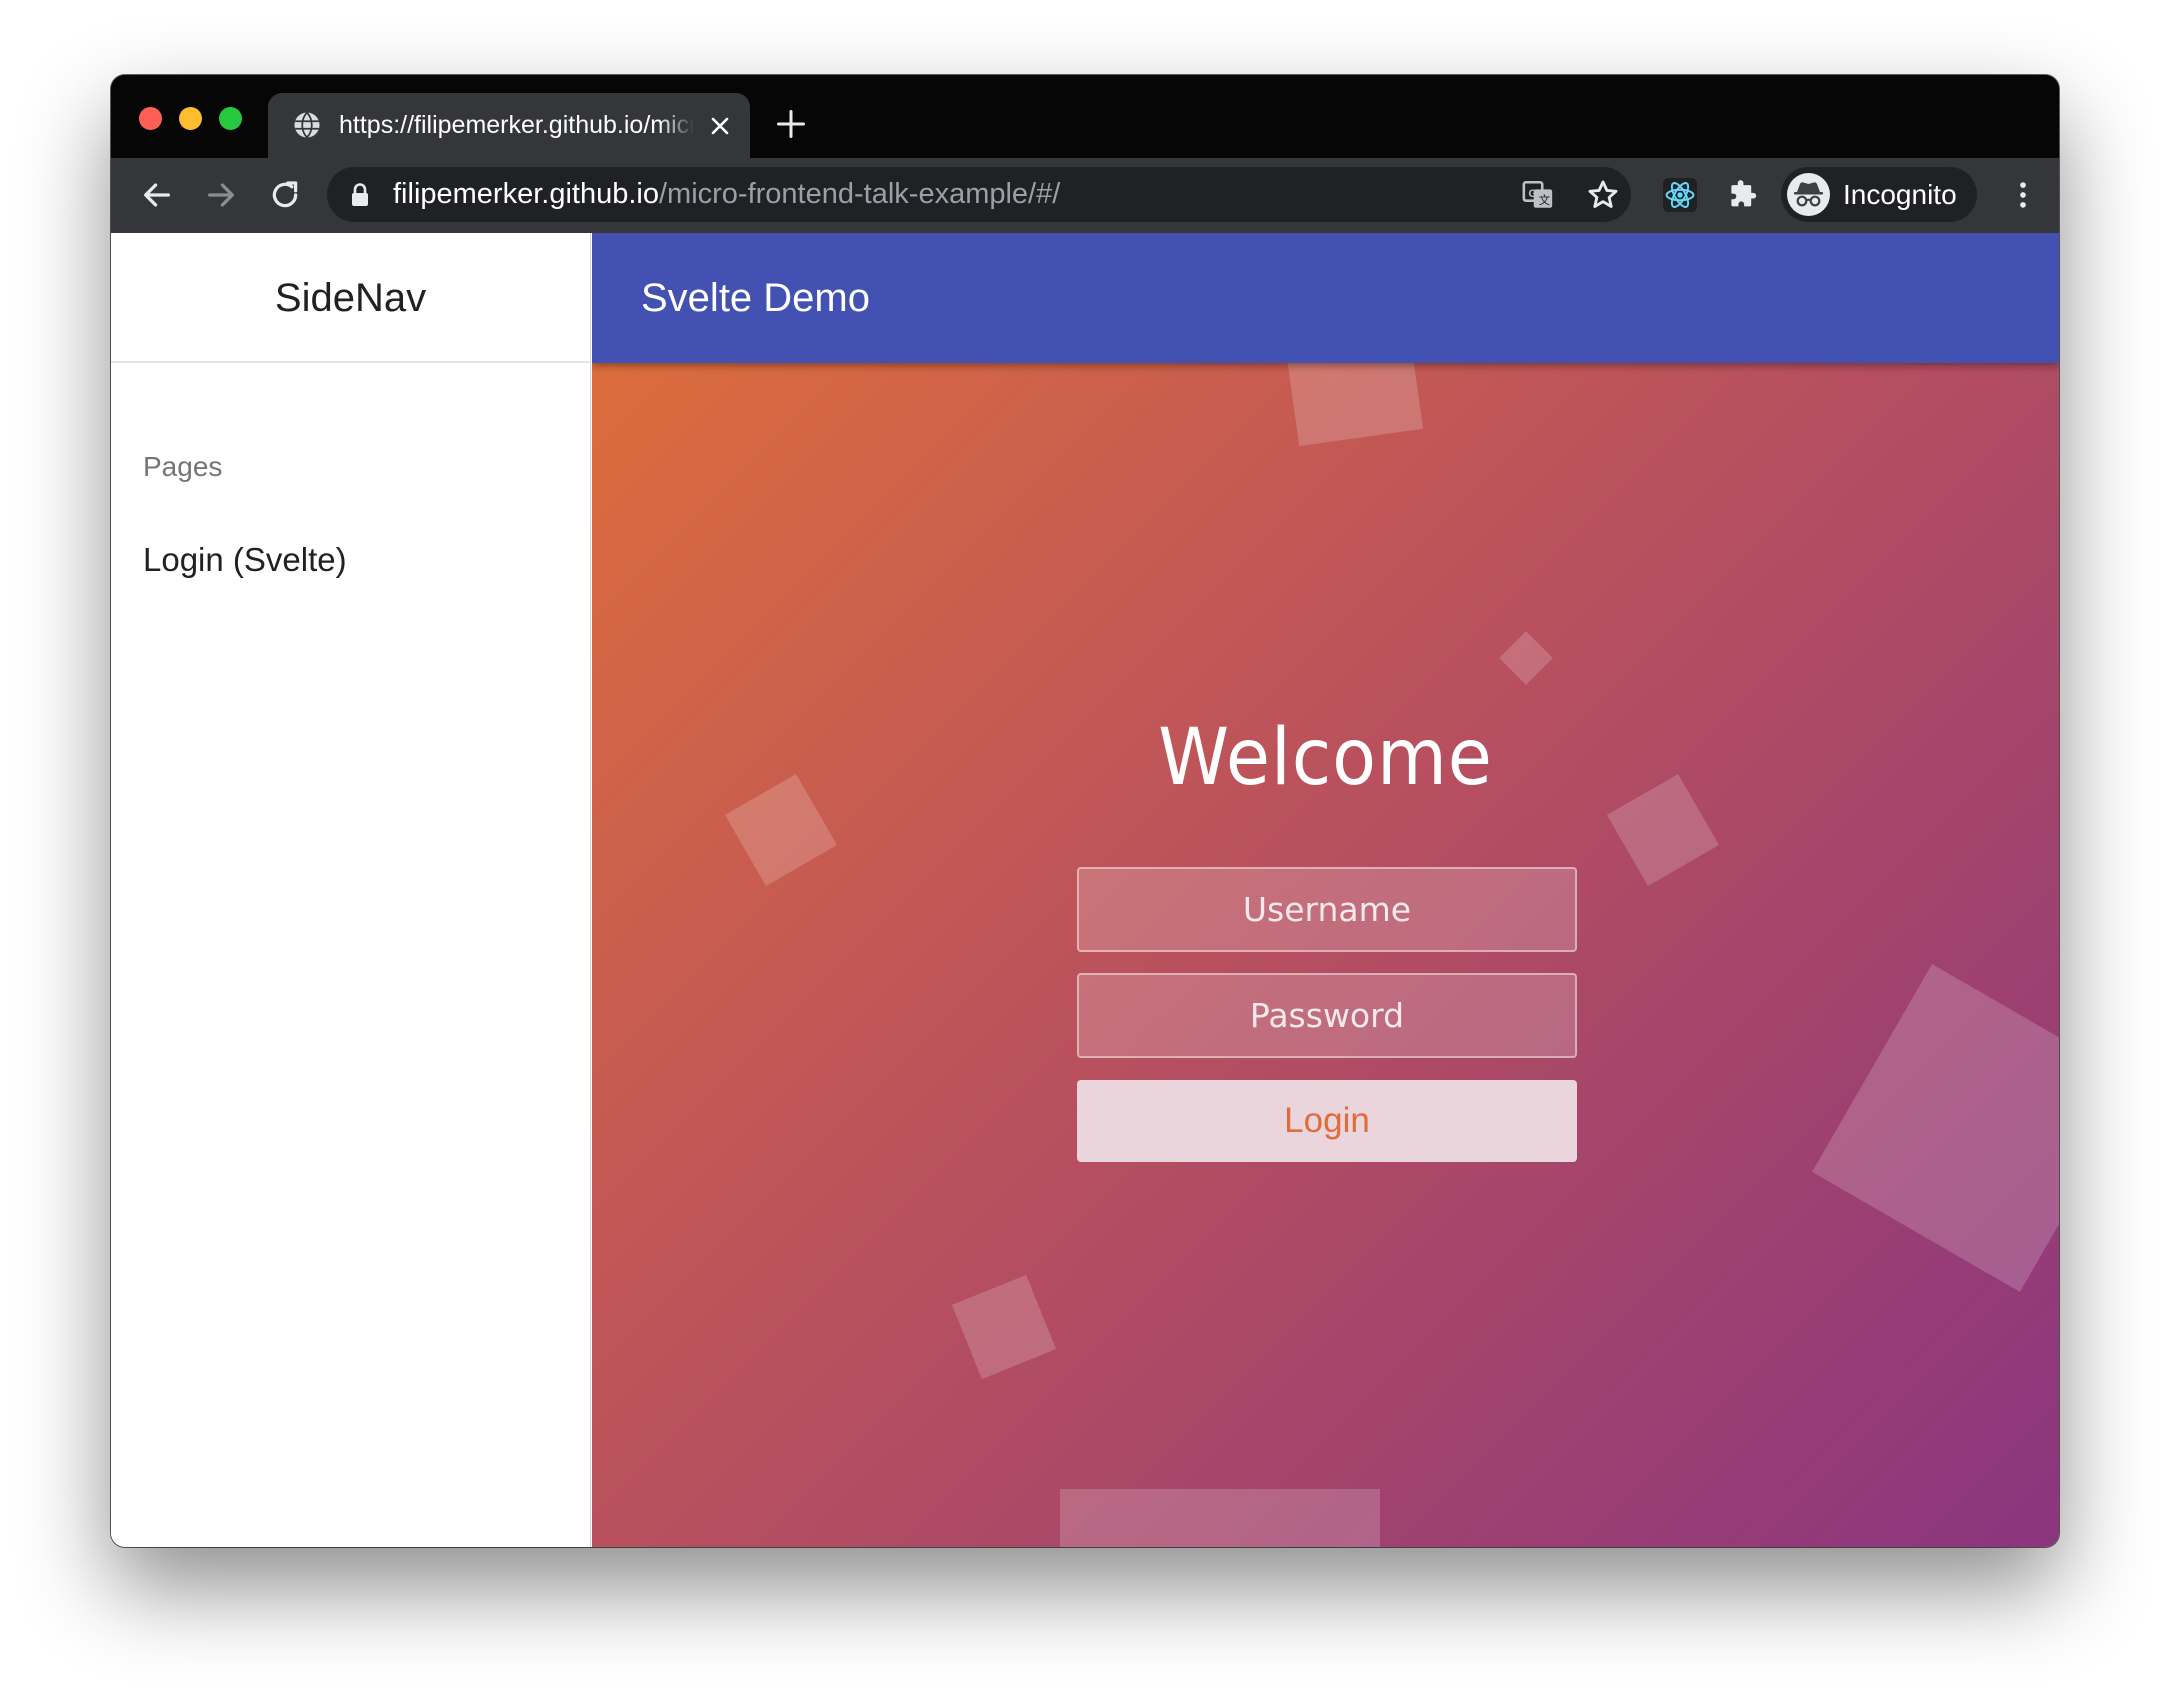  Describe the element at coordinates (720, 126) in the screenshot. I see `close-icon` at that location.